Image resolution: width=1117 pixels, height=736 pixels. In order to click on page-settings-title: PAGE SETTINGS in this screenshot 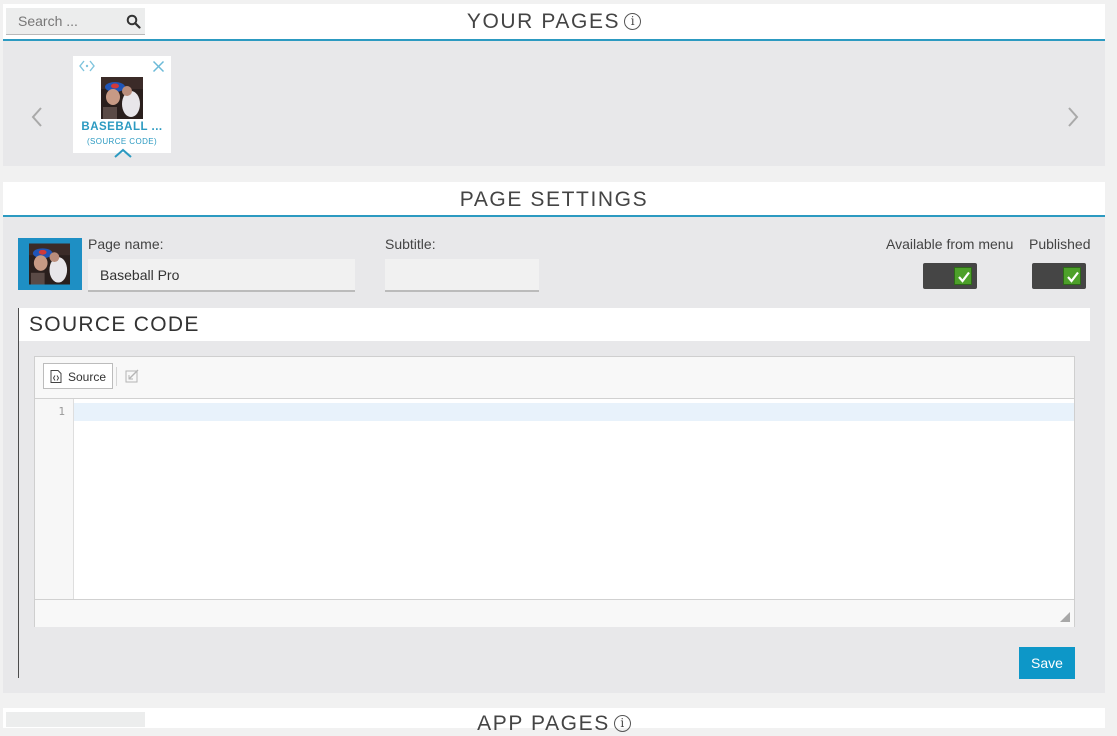, I will do `click(554, 199)`.